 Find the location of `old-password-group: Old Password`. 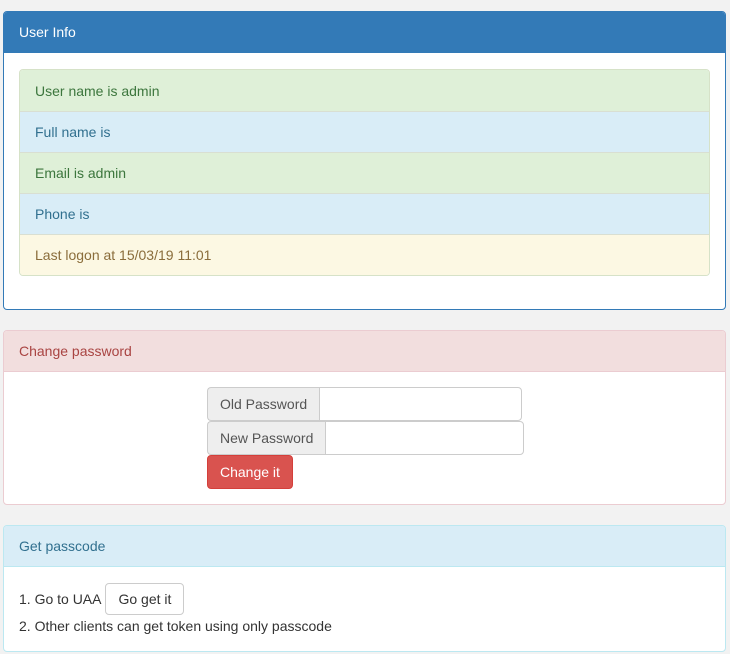

old-password-group: Old Password is located at coordinates (364, 404).